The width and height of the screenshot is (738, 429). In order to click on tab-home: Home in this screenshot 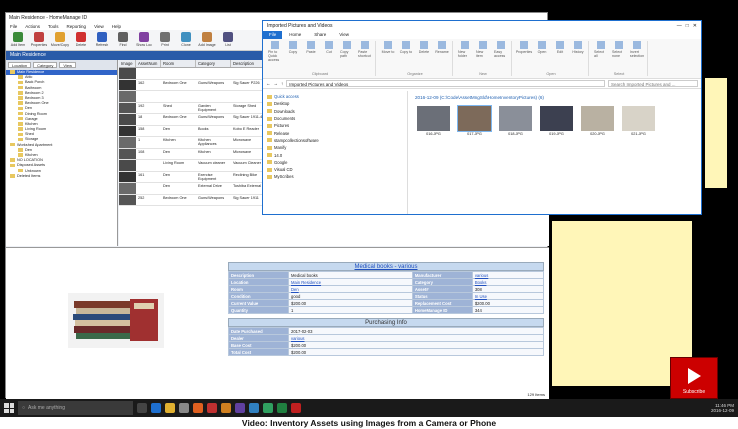, I will do `click(295, 35)`.